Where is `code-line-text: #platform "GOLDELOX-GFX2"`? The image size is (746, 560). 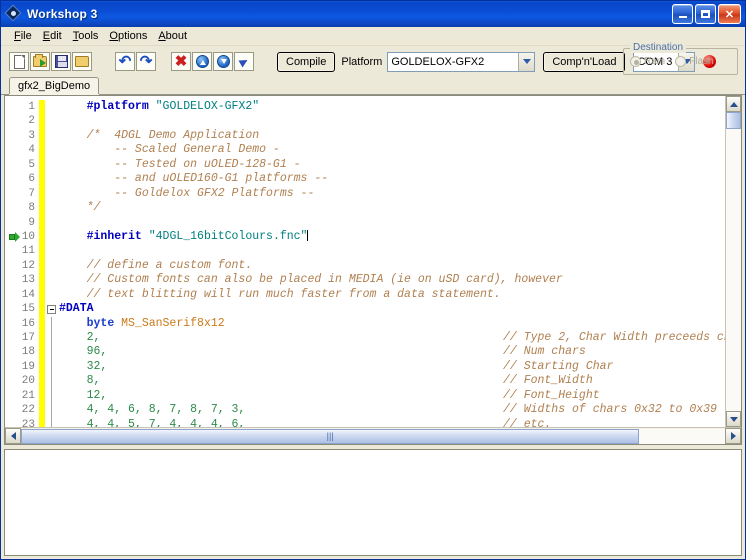
code-line-text: #platform "GOLDELOX-GFX2" is located at coordinates (173, 106).